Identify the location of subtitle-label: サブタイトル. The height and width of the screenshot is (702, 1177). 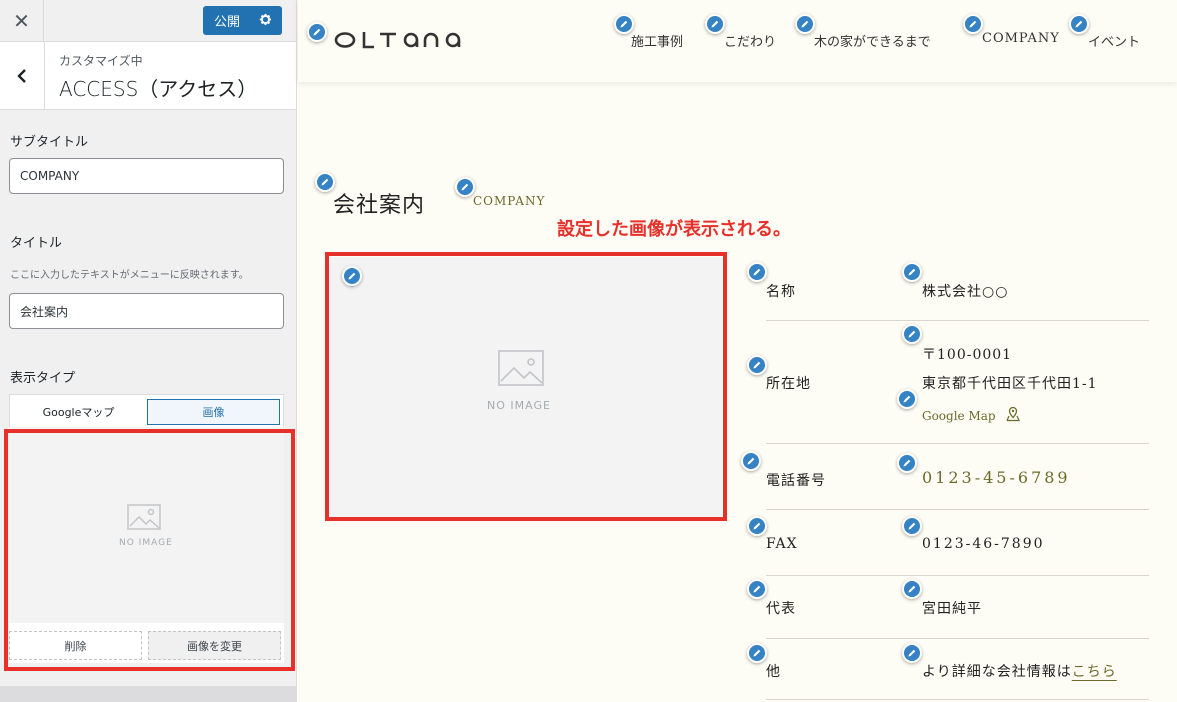
(49, 142).